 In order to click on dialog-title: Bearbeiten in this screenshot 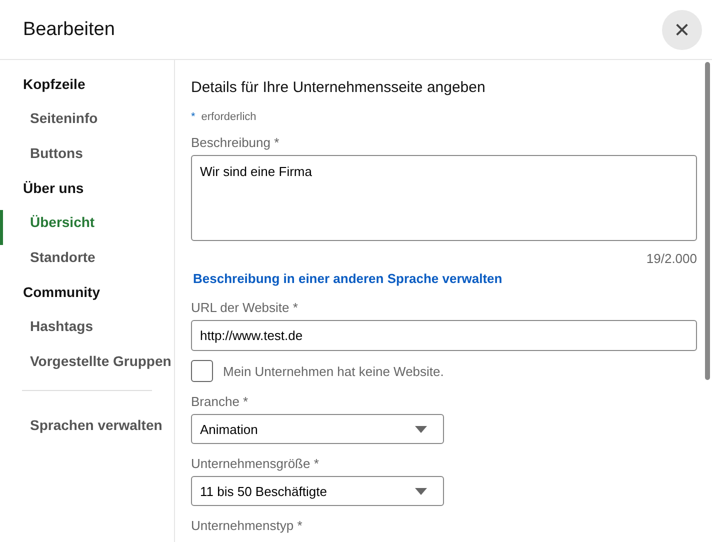, I will do `click(69, 29)`.